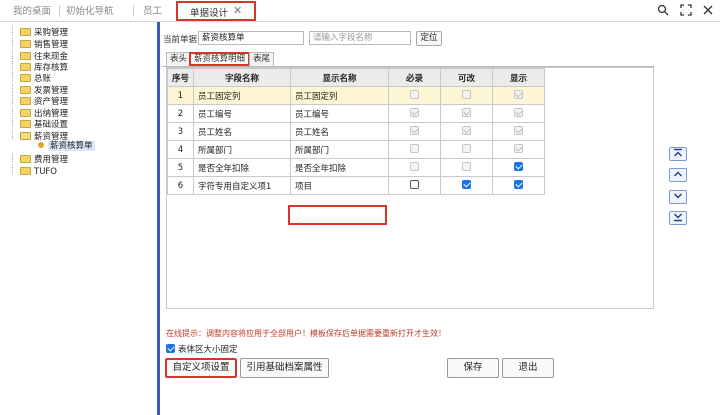 The image size is (720, 415). I want to click on move-down-button, so click(678, 197).